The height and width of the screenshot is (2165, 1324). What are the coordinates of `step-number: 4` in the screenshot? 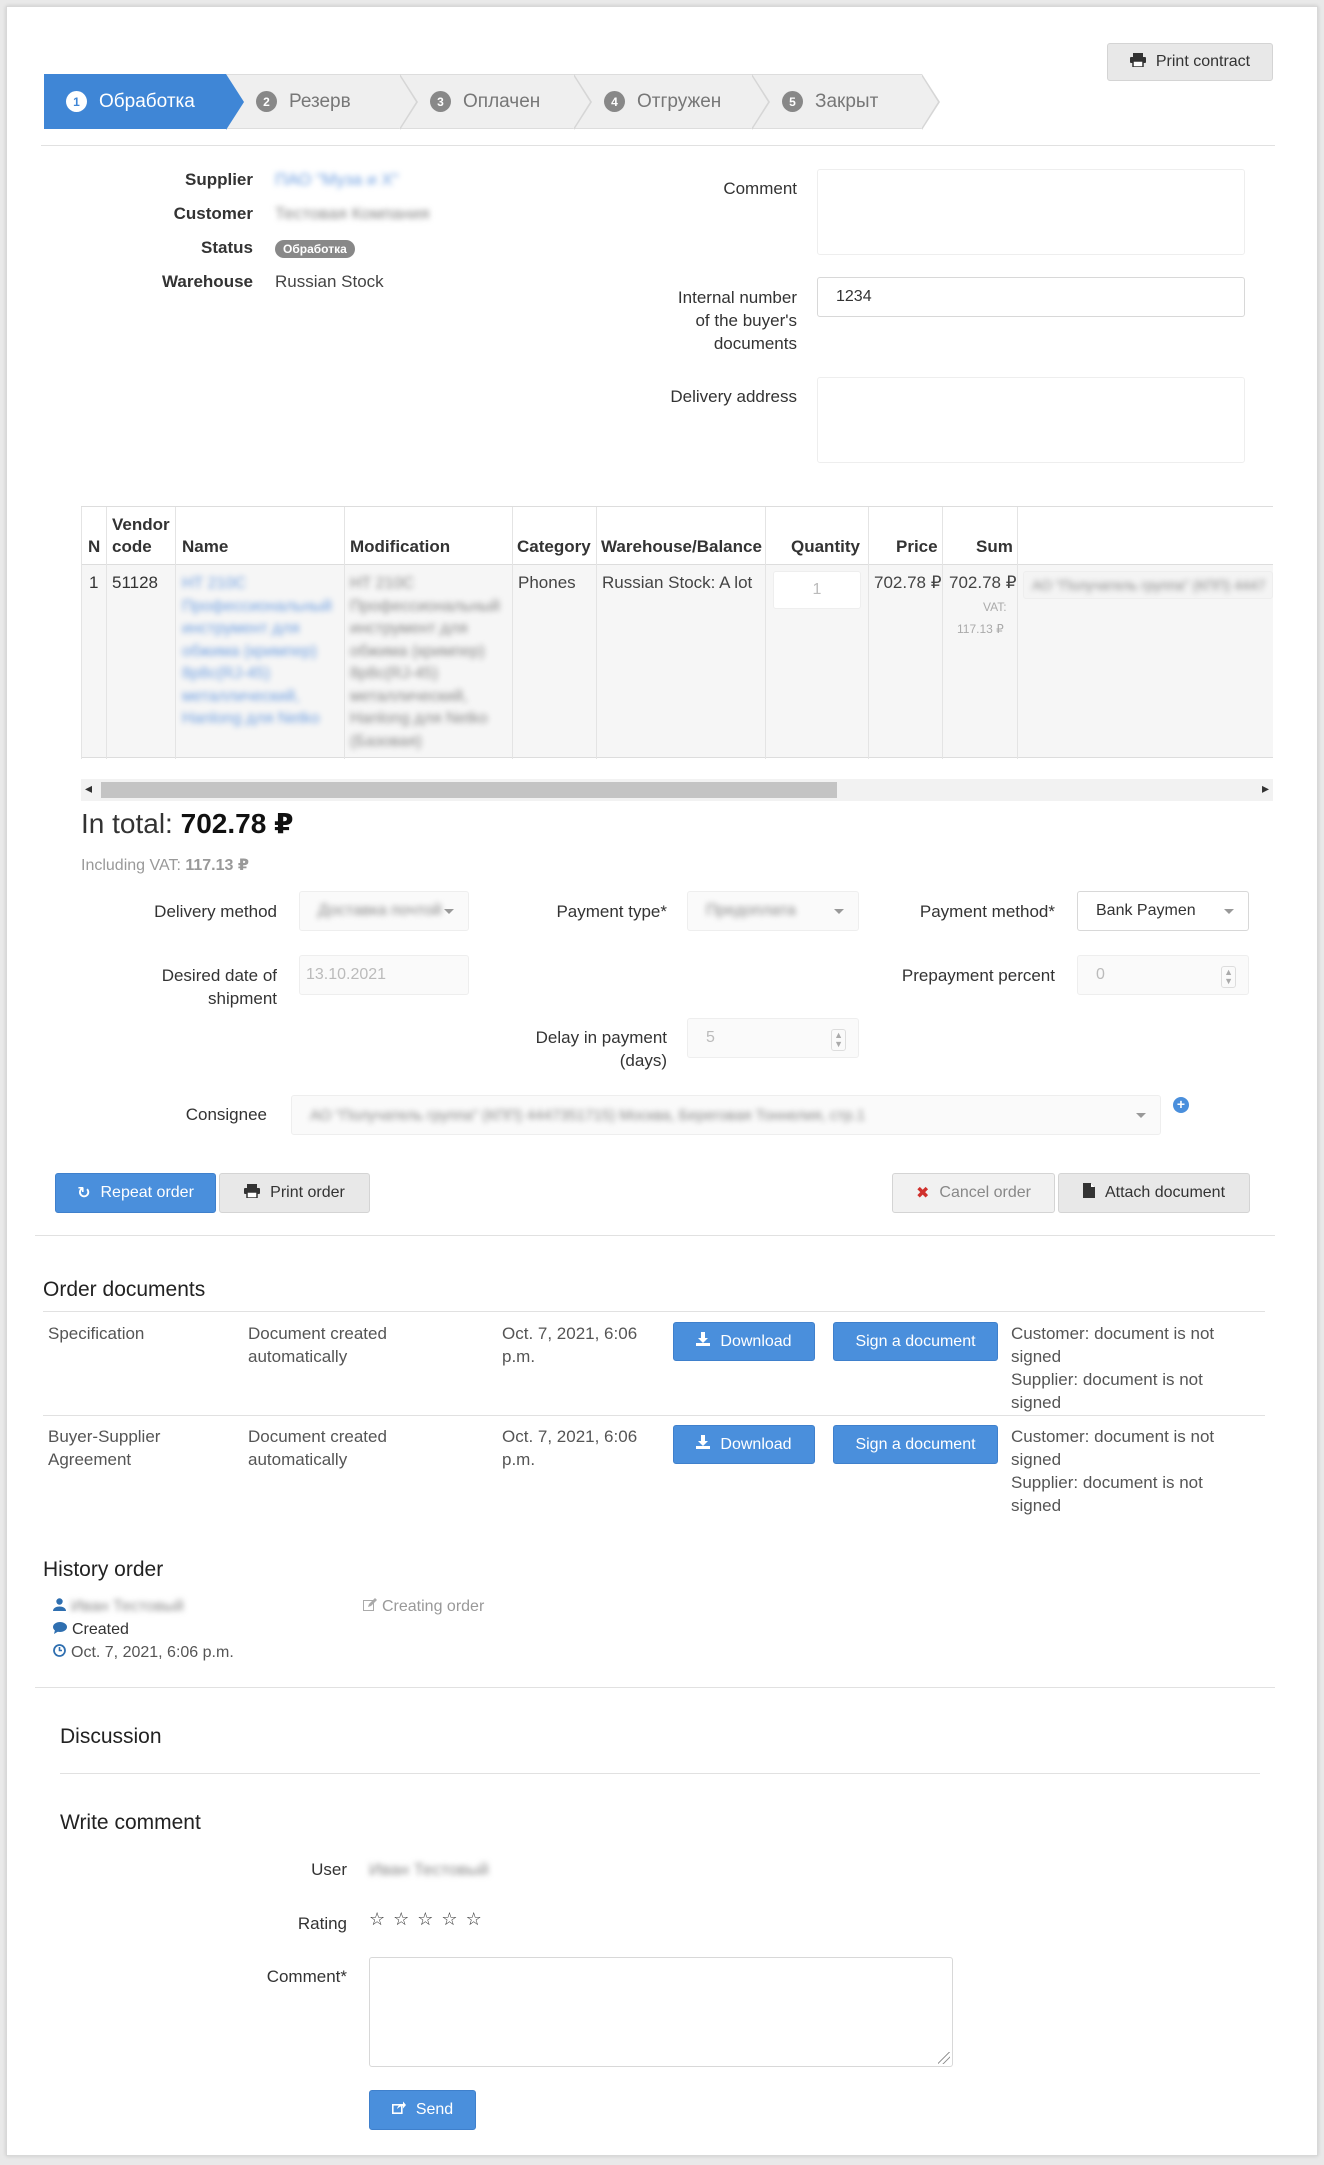 It's located at (614, 101).